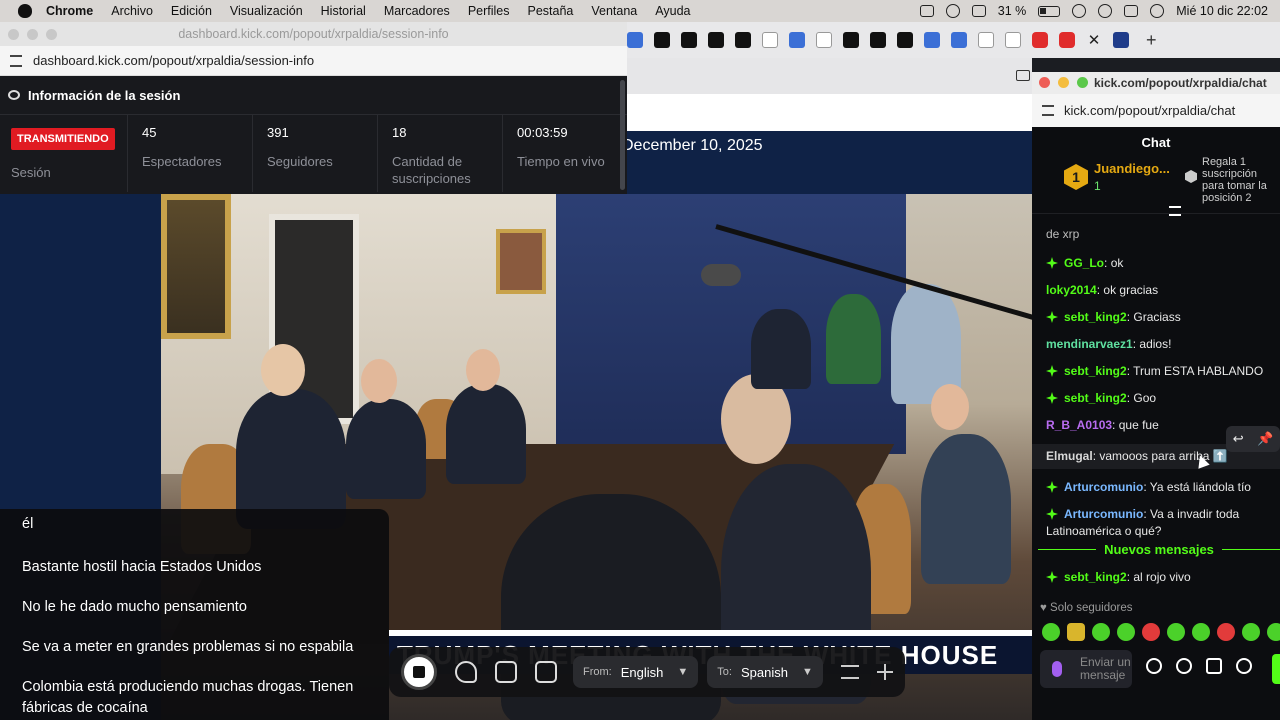 The width and height of the screenshot is (1280, 720). What do you see at coordinates (1156, 290) in the screenshot?
I see `chat-message: loky2014: ok gracias` at bounding box center [1156, 290].